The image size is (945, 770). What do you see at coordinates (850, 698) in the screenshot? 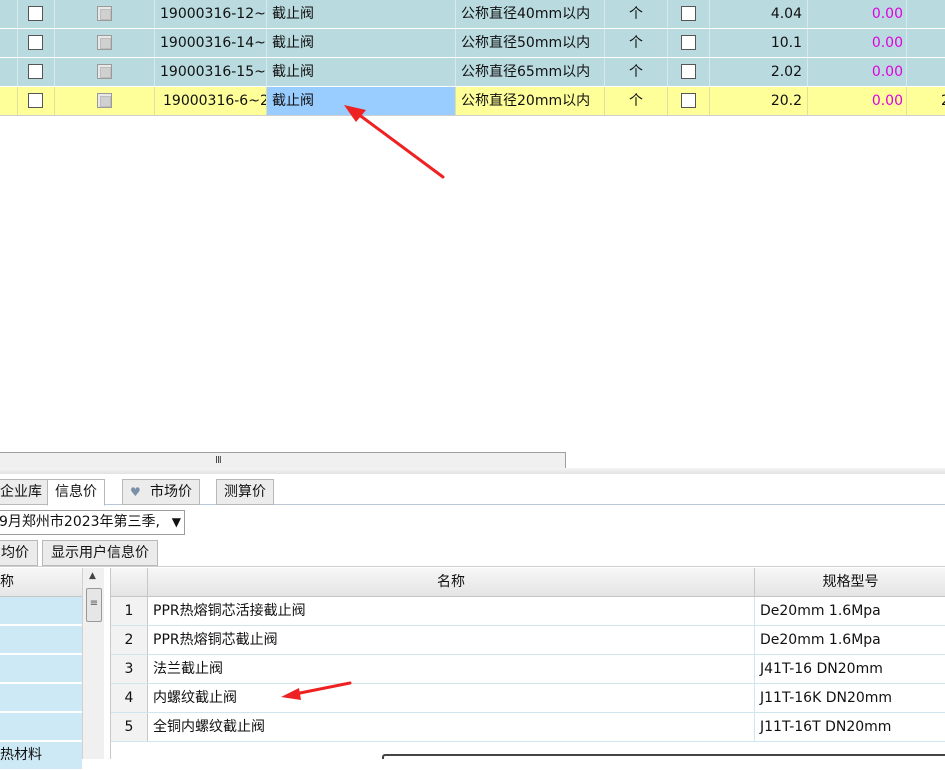
I see `price-item-spec: J11T-16K DN20mm` at bounding box center [850, 698].